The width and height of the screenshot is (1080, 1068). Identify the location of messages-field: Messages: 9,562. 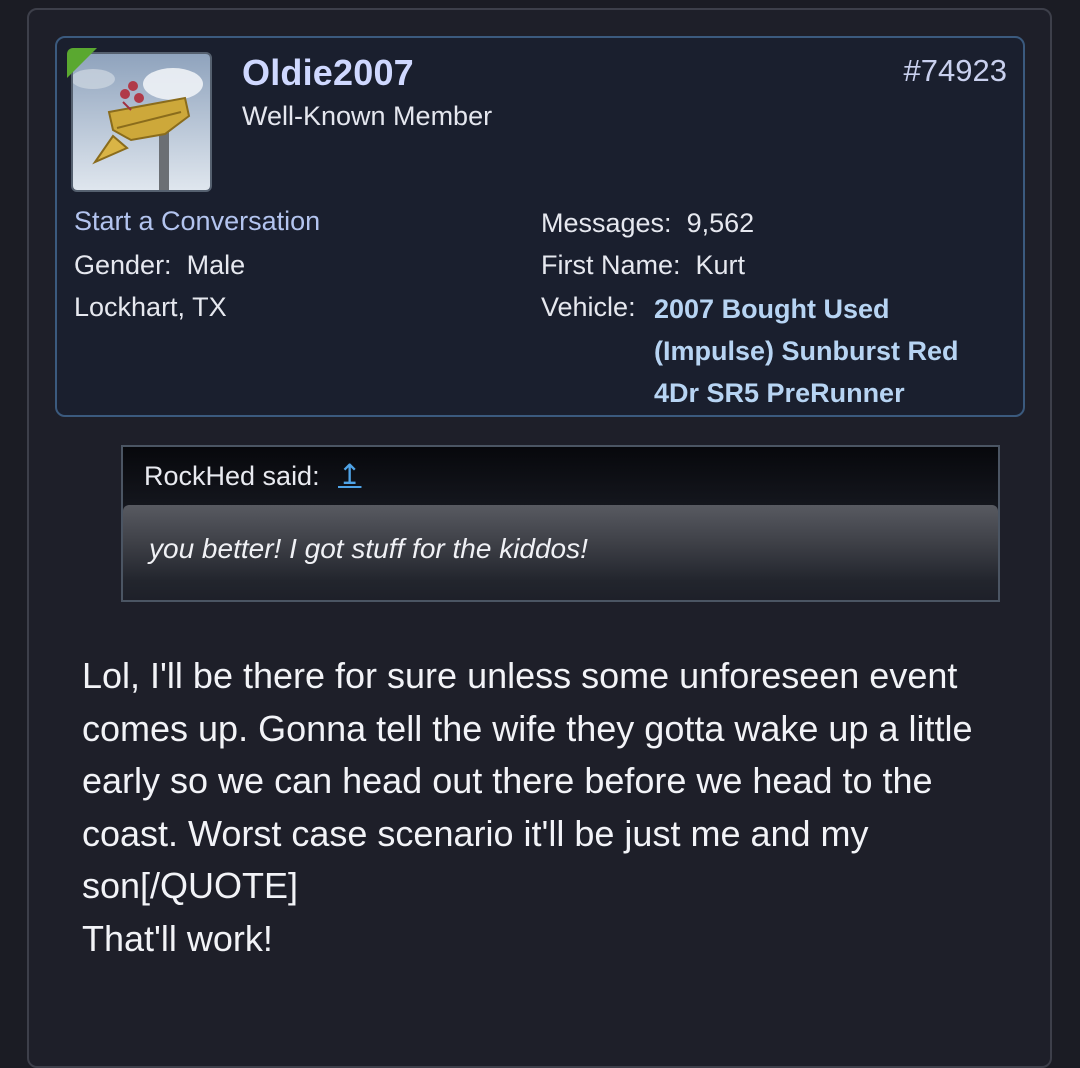
(647, 223).